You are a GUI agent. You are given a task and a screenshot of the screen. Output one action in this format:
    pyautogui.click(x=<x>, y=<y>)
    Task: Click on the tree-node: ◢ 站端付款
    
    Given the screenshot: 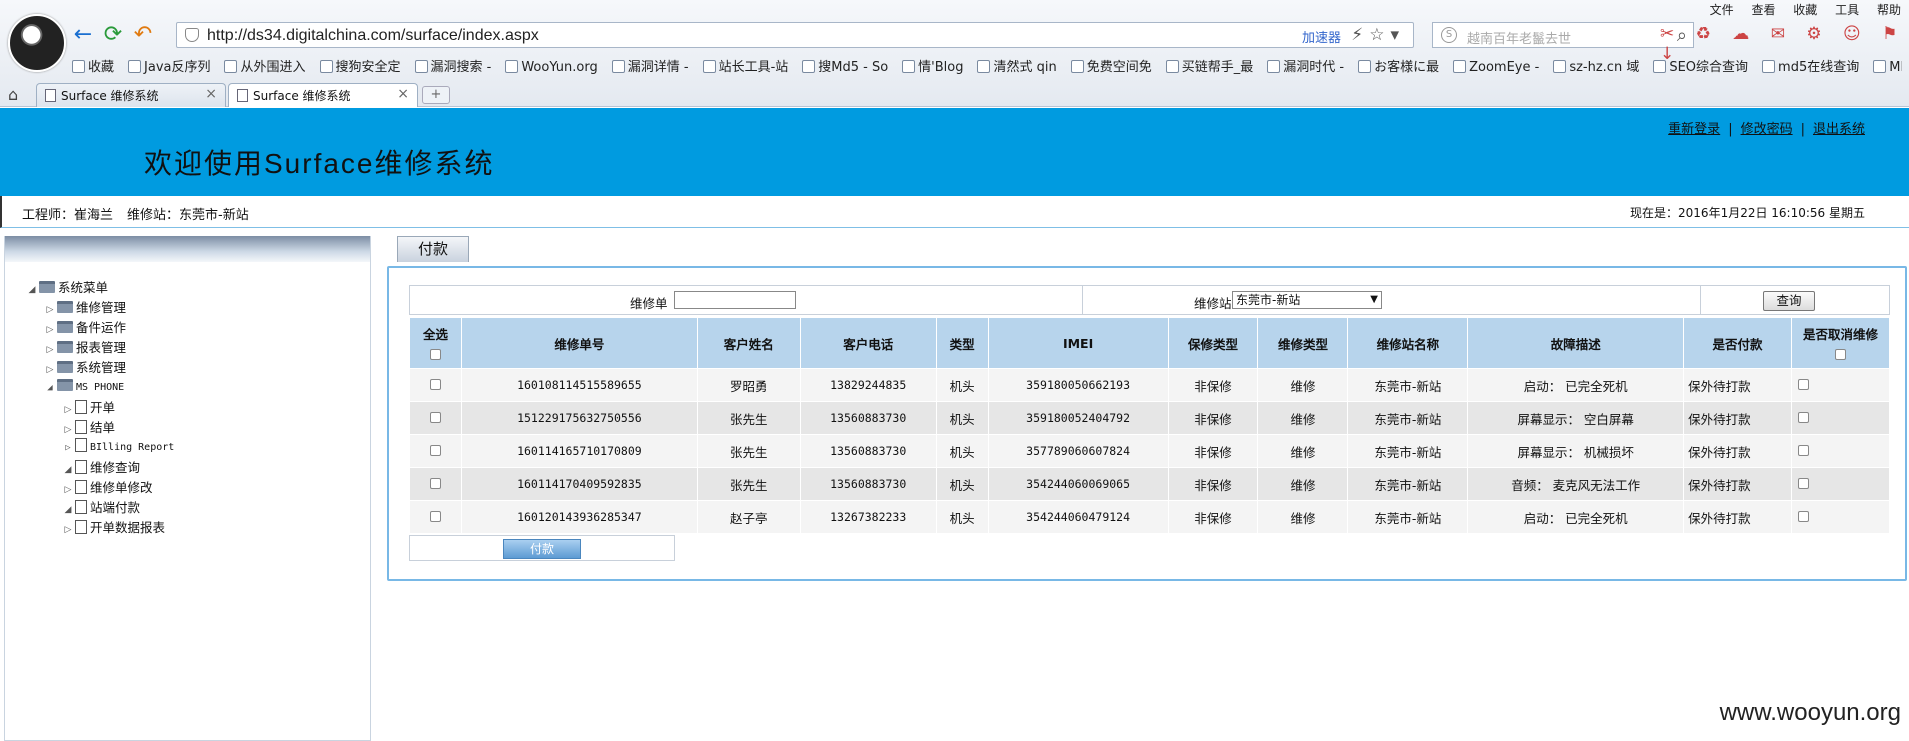 What is the action you would take?
    pyautogui.click(x=99, y=508)
    